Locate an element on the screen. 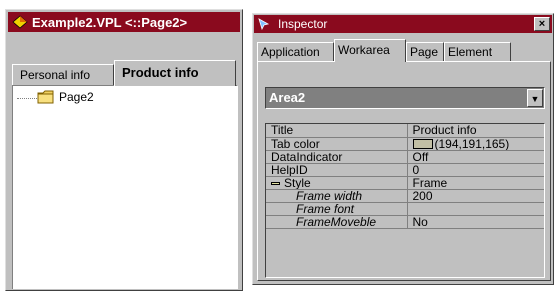 The image size is (557, 291). property-row: Frame font is located at coordinates (405, 209).